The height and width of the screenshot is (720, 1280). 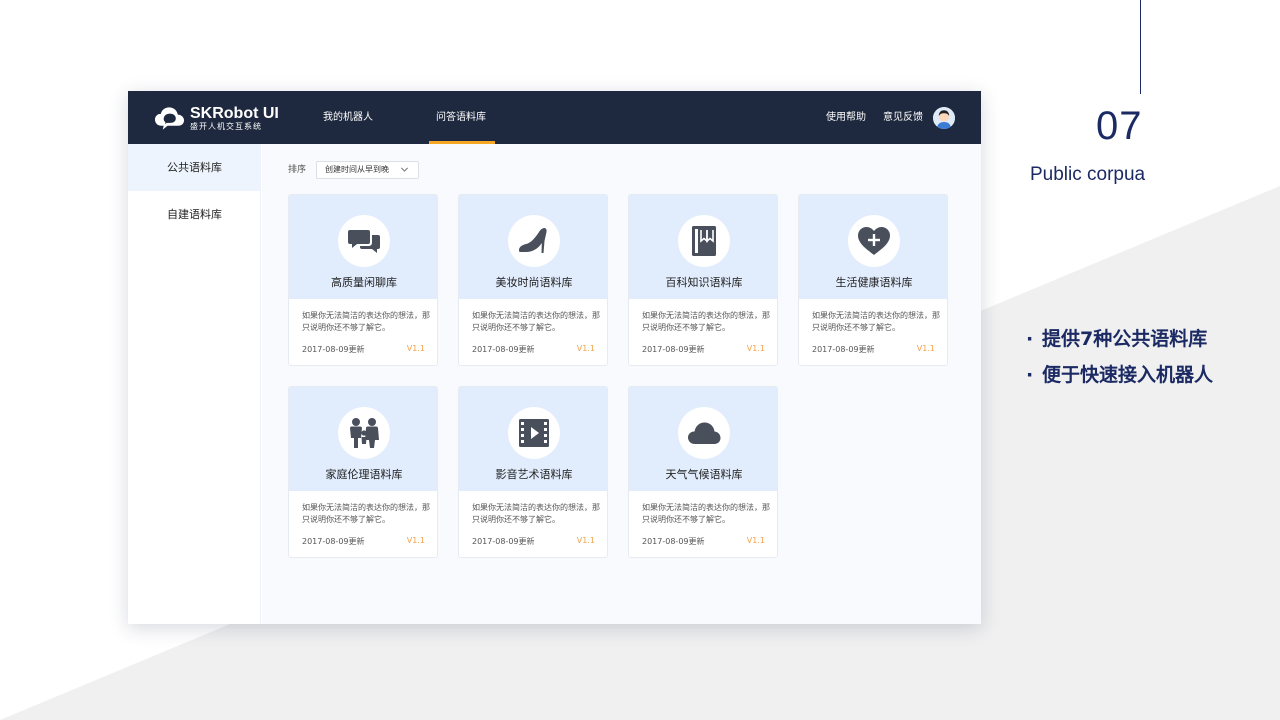 I want to click on book-icon, so click(x=704, y=241).